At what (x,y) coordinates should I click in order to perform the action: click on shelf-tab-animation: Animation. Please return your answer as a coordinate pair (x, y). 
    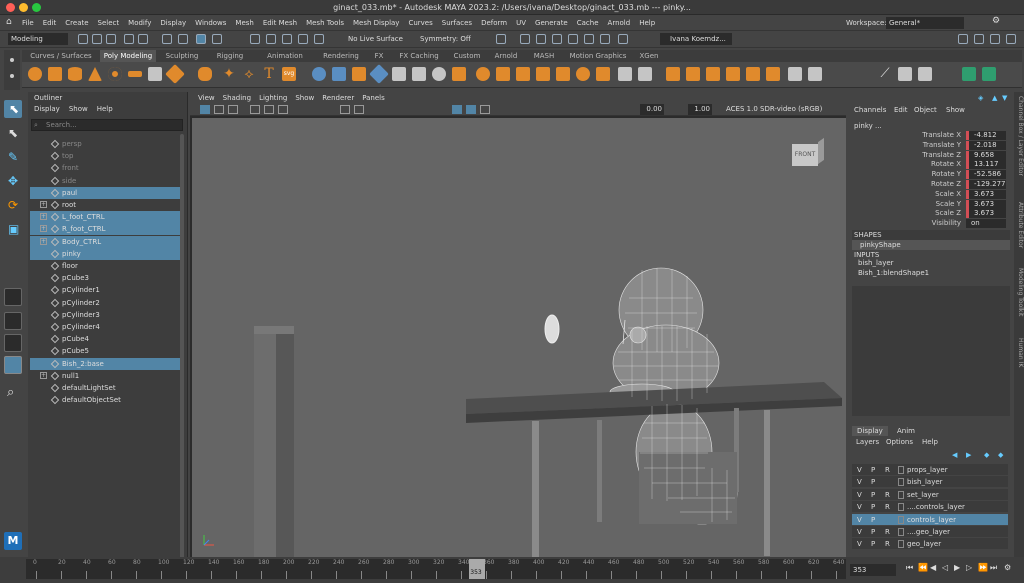
    Looking at the image, I should click on (285, 56).